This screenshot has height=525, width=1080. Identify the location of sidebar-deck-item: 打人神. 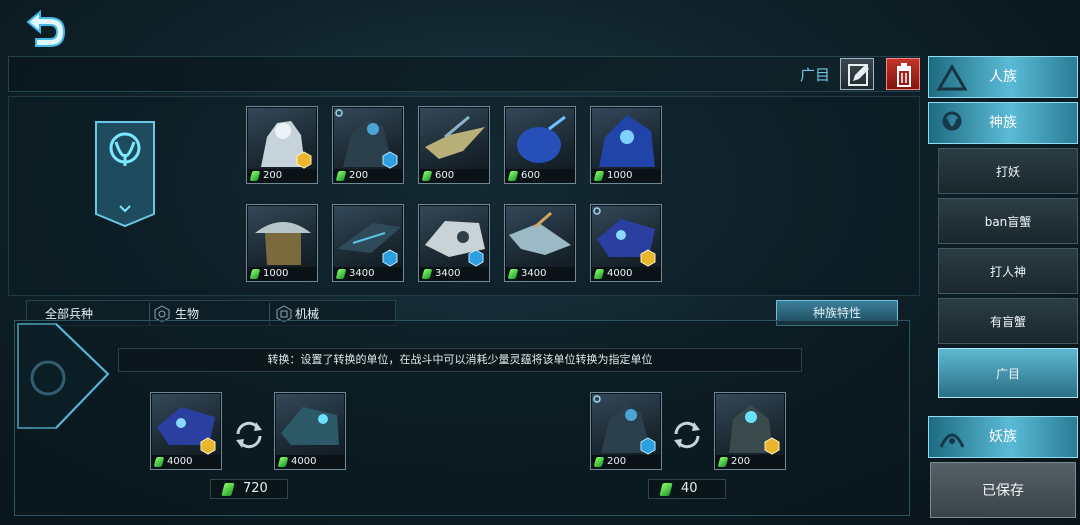
(1008, 271).